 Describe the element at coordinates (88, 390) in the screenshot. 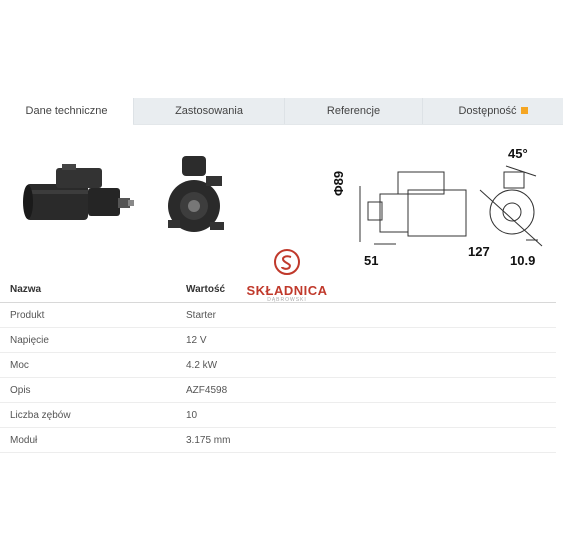

I see `row-name: Opis` at that location.